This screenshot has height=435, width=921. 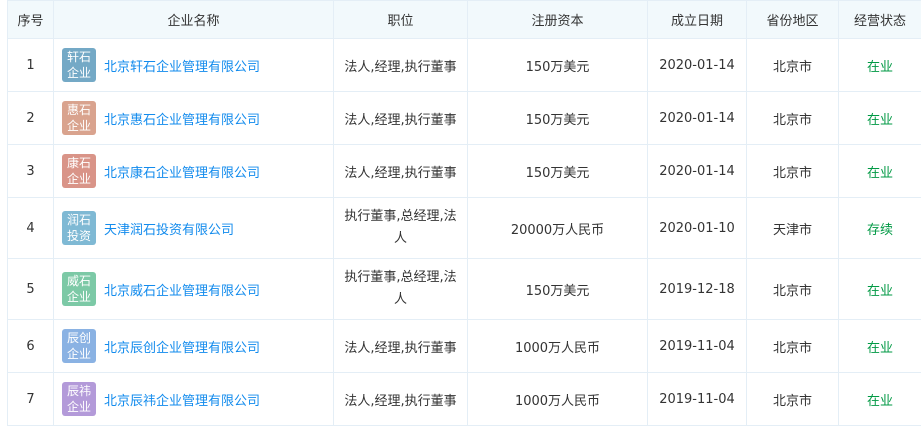 I want to click on header-company-name: 企业名称, so click(x=193, y=19).